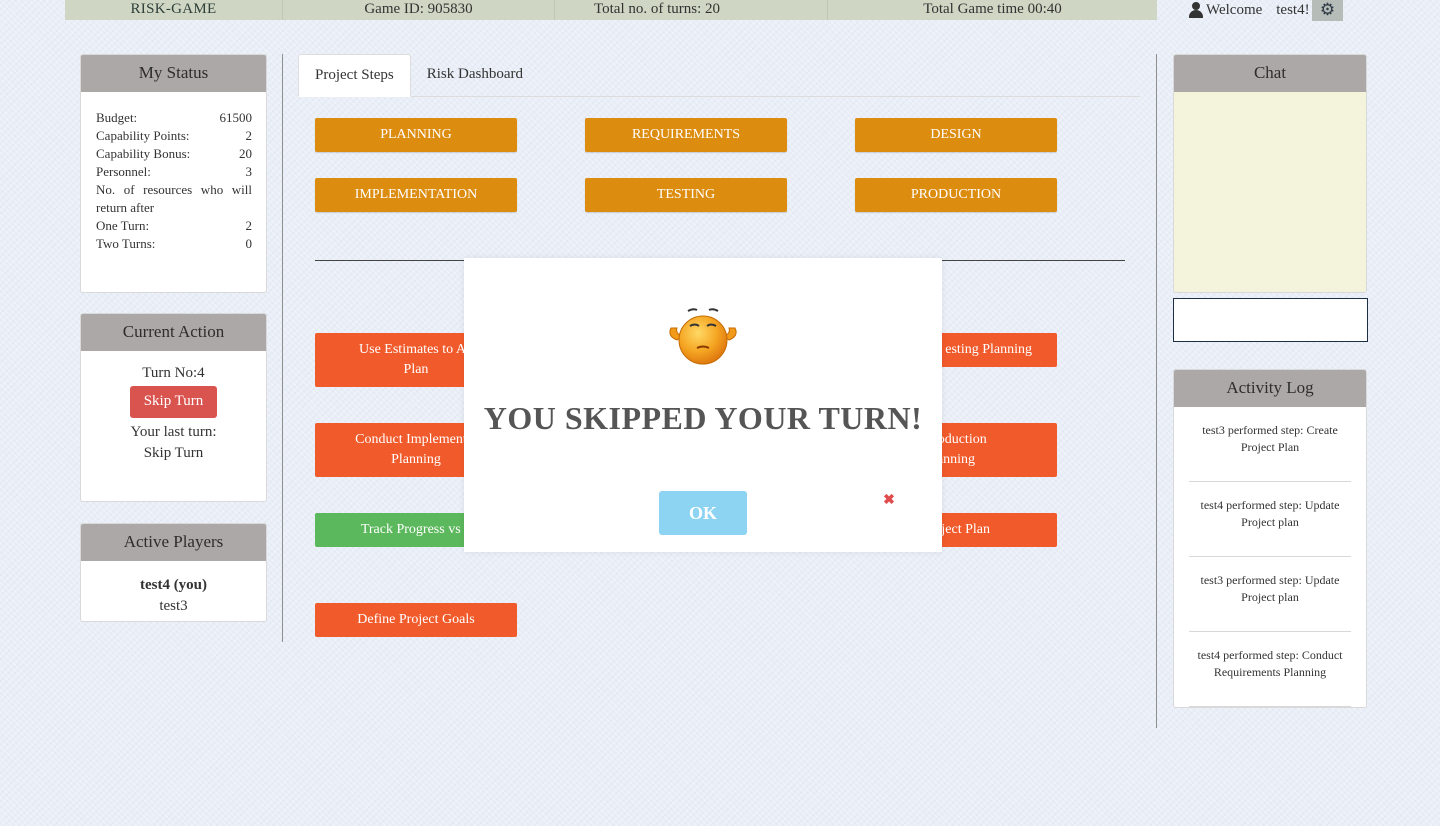 The height and width of the screenshot is (826, 1440). I want to click on settings-button: ⚙, so click(1327, 10).